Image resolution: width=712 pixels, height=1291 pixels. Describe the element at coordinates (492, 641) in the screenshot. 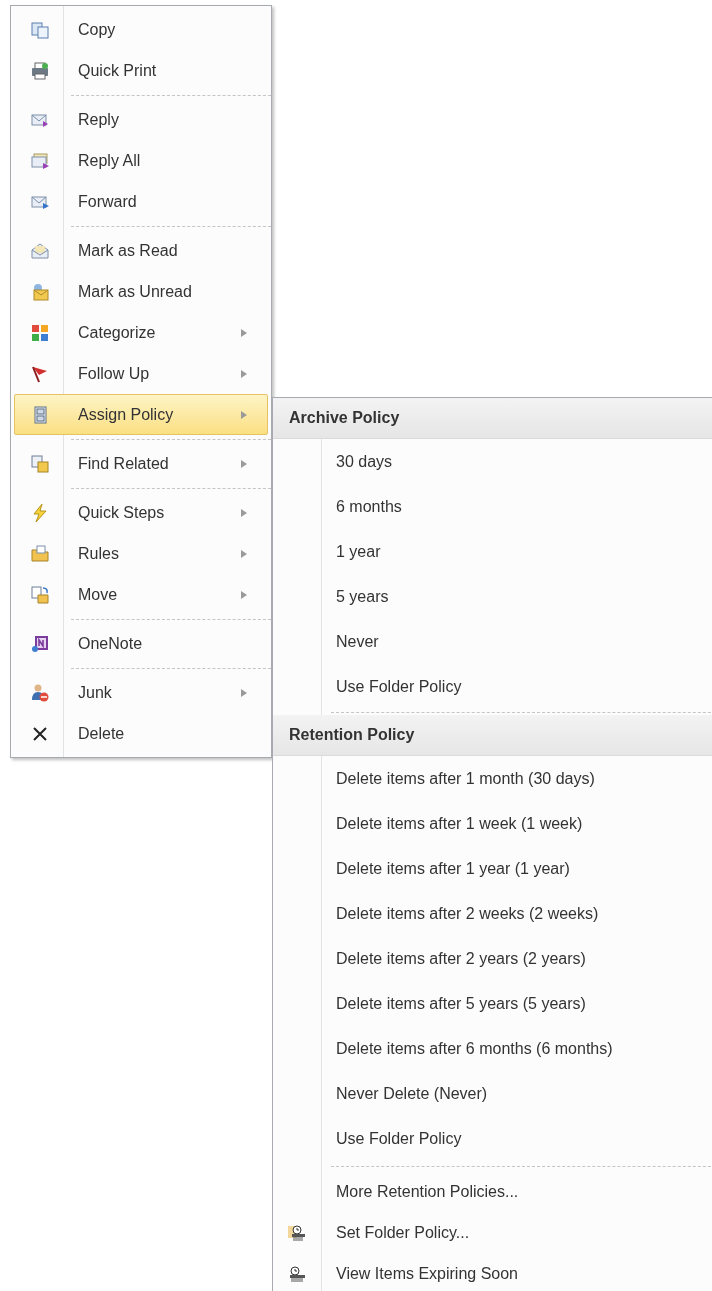

I see `menu-item: Never` at that location.